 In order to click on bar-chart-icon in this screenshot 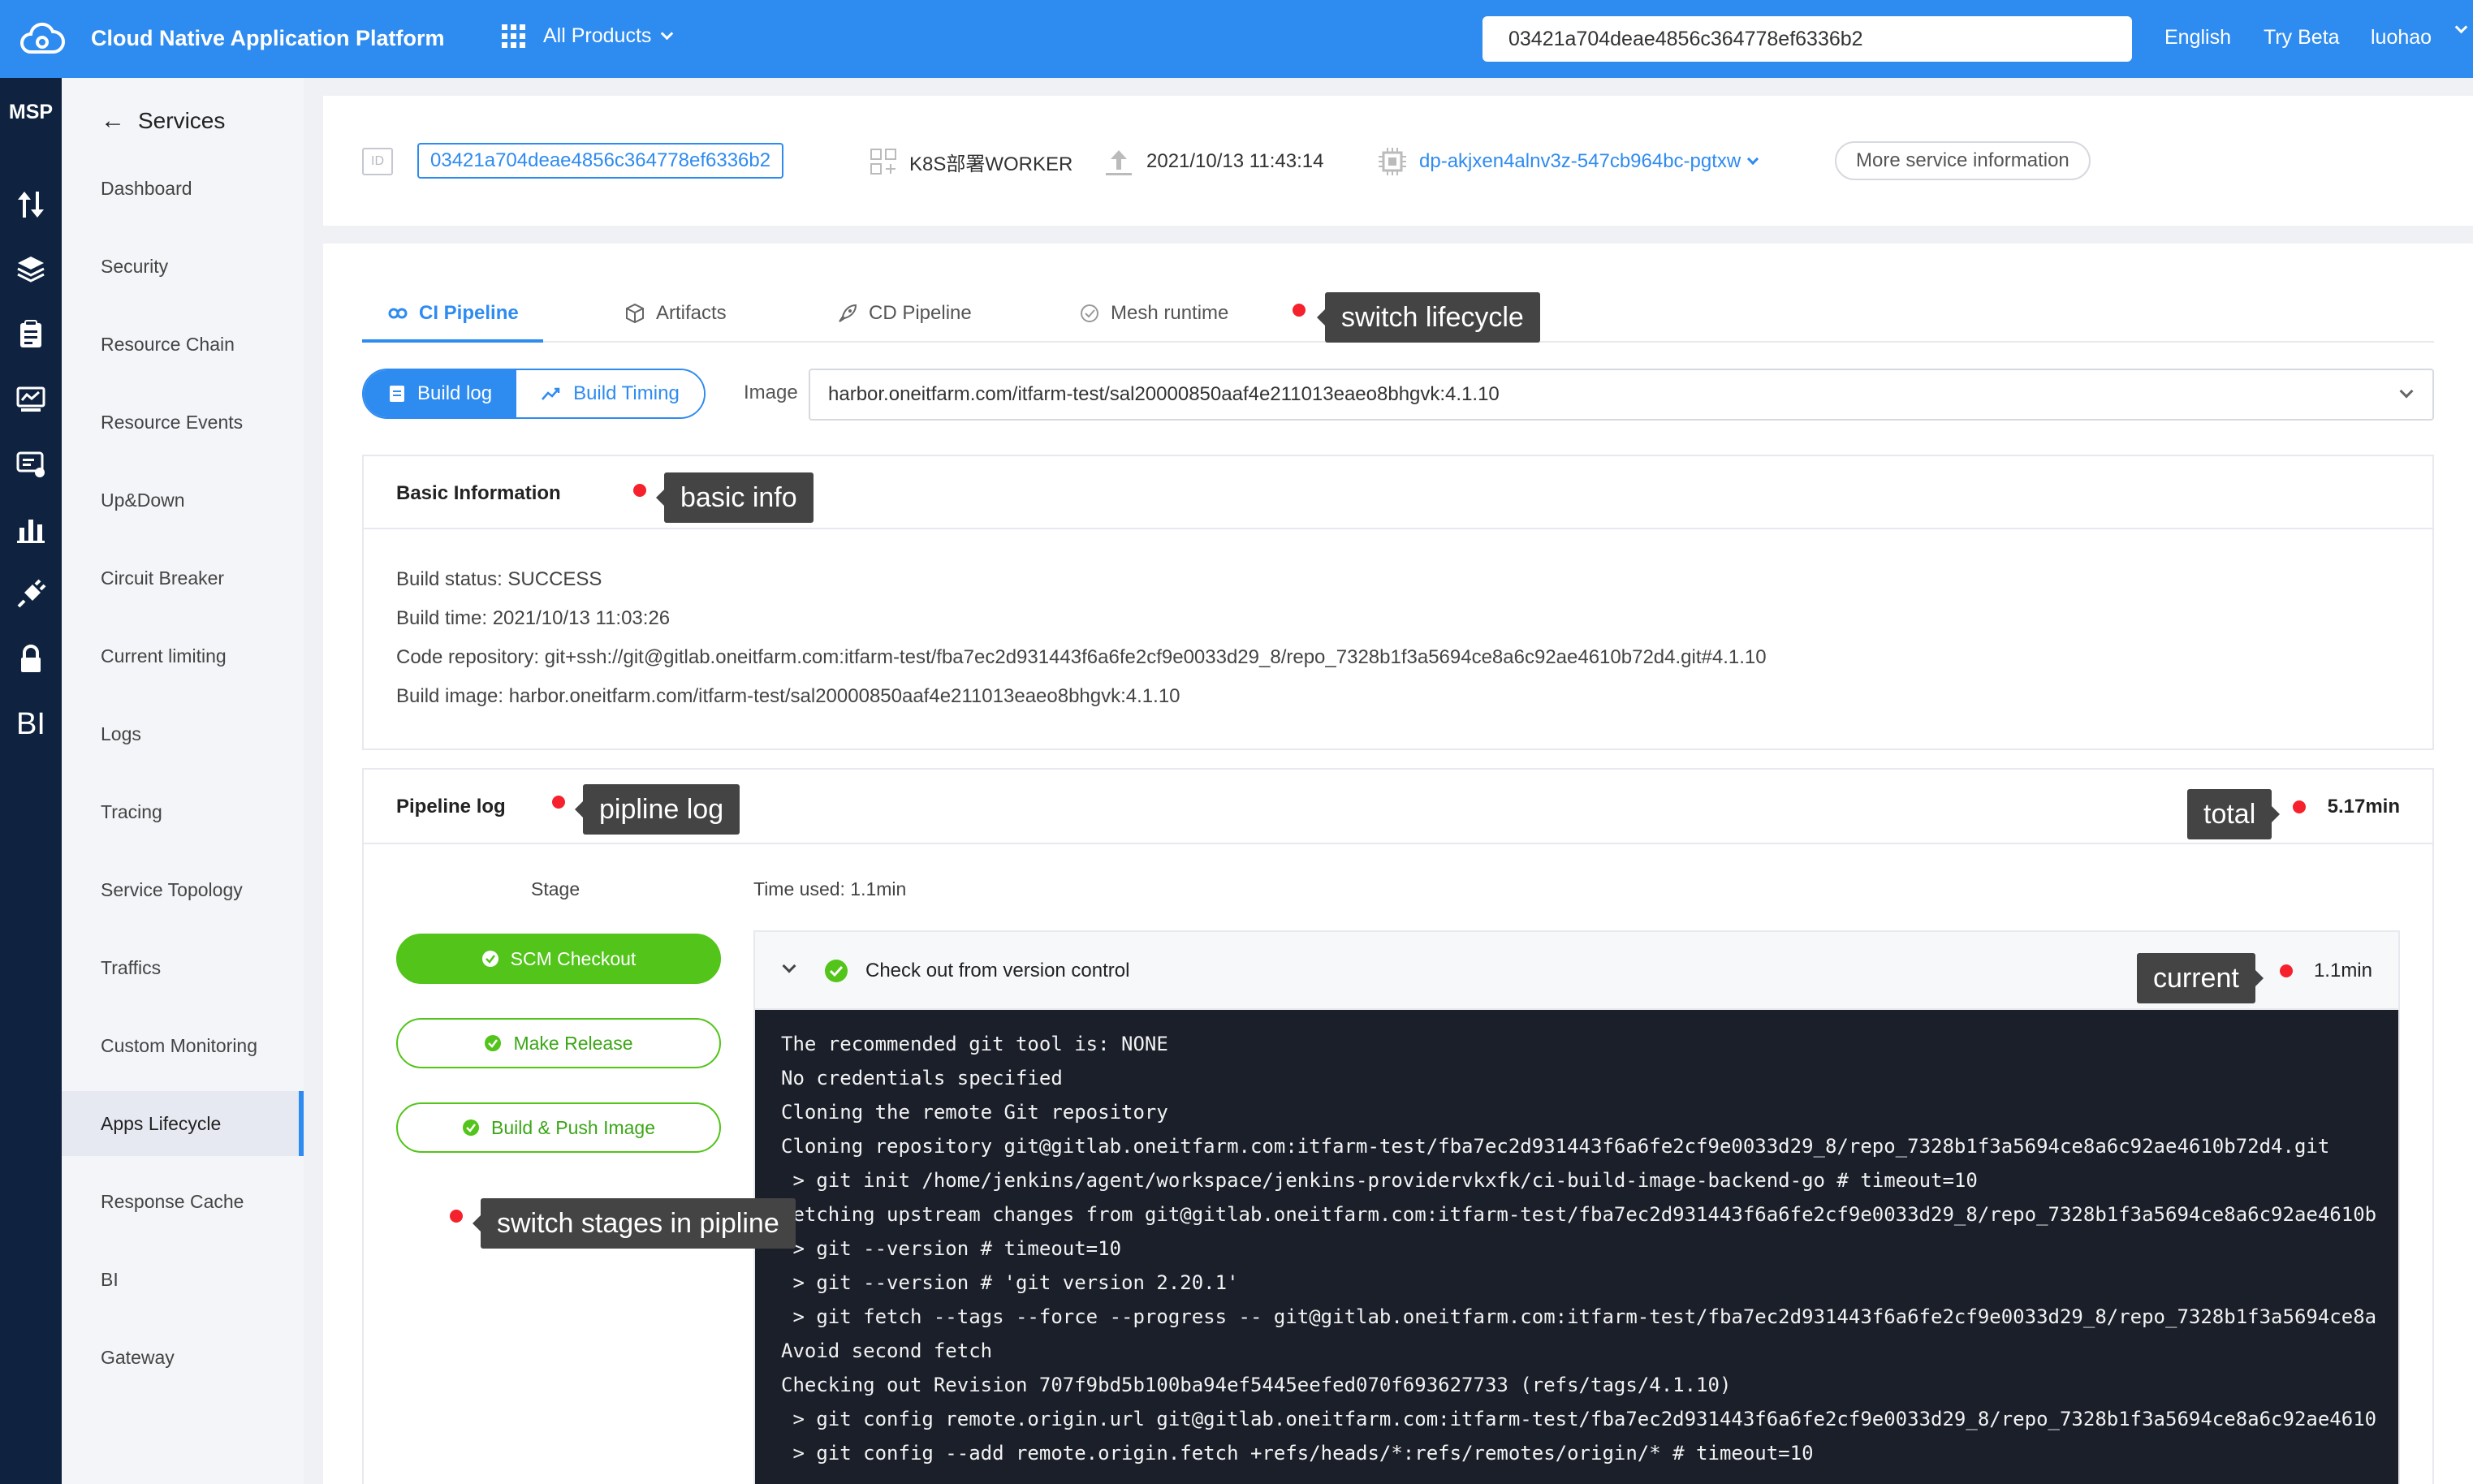, I will do `click(31, 529)`.